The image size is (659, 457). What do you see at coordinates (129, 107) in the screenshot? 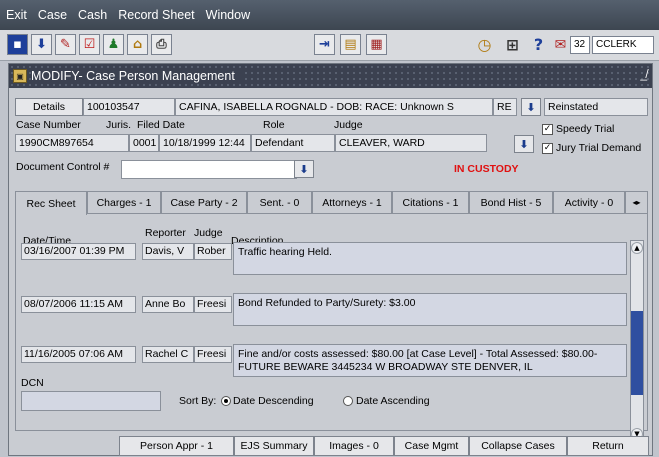
I see `case-person-id-field: 100103547` at bounding box center [129, 107].